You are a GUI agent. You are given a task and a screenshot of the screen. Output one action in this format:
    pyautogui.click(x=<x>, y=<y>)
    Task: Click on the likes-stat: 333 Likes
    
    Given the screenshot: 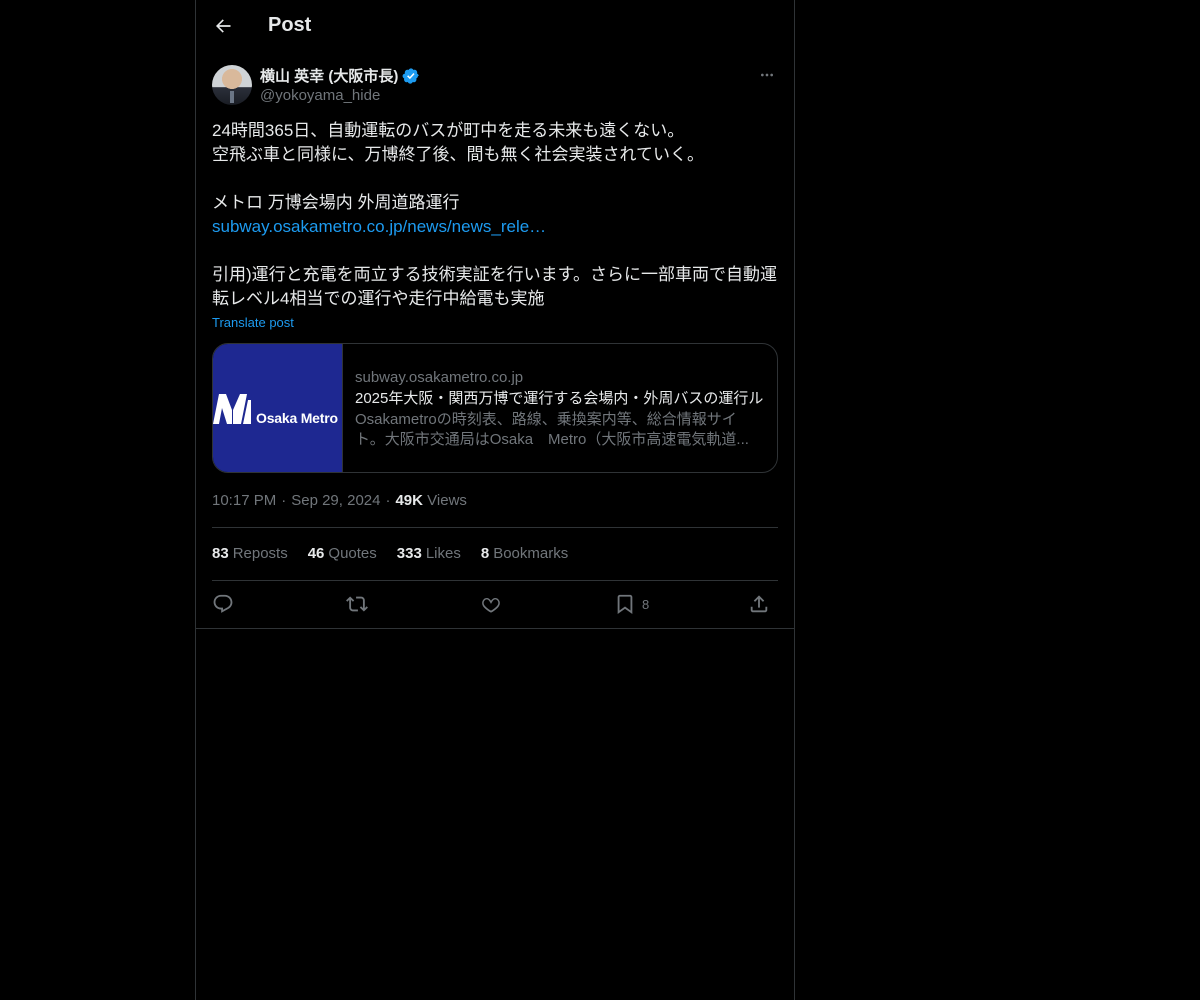 What is the action you would take?
    pyautogui.click(x=429, y=553)
    